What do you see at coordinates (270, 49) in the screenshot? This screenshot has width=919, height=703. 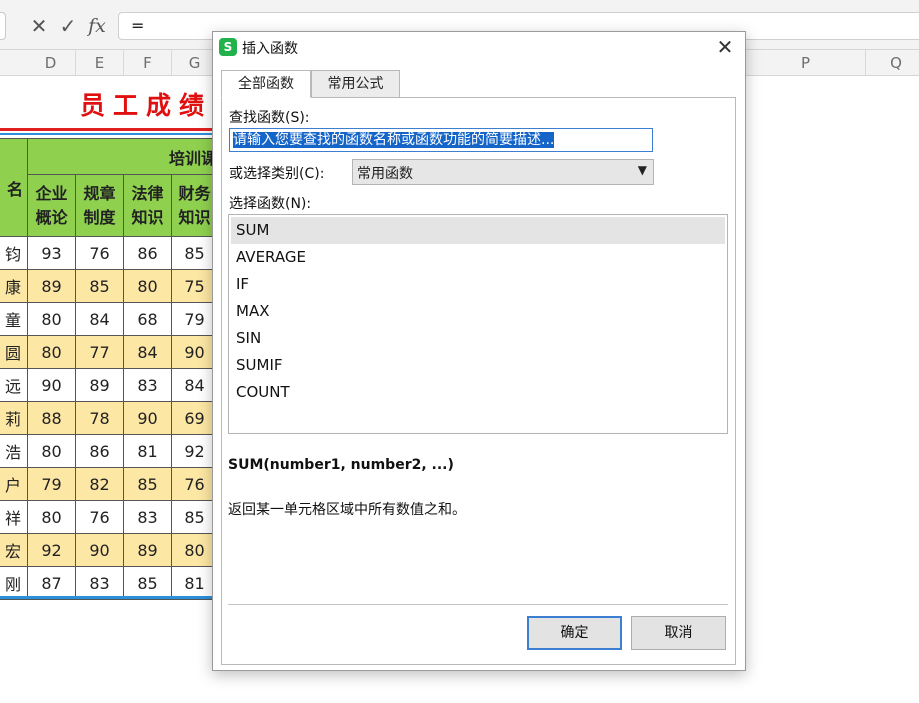 I see `dialog-title: 插入函数` at bounding box center [270, 49].